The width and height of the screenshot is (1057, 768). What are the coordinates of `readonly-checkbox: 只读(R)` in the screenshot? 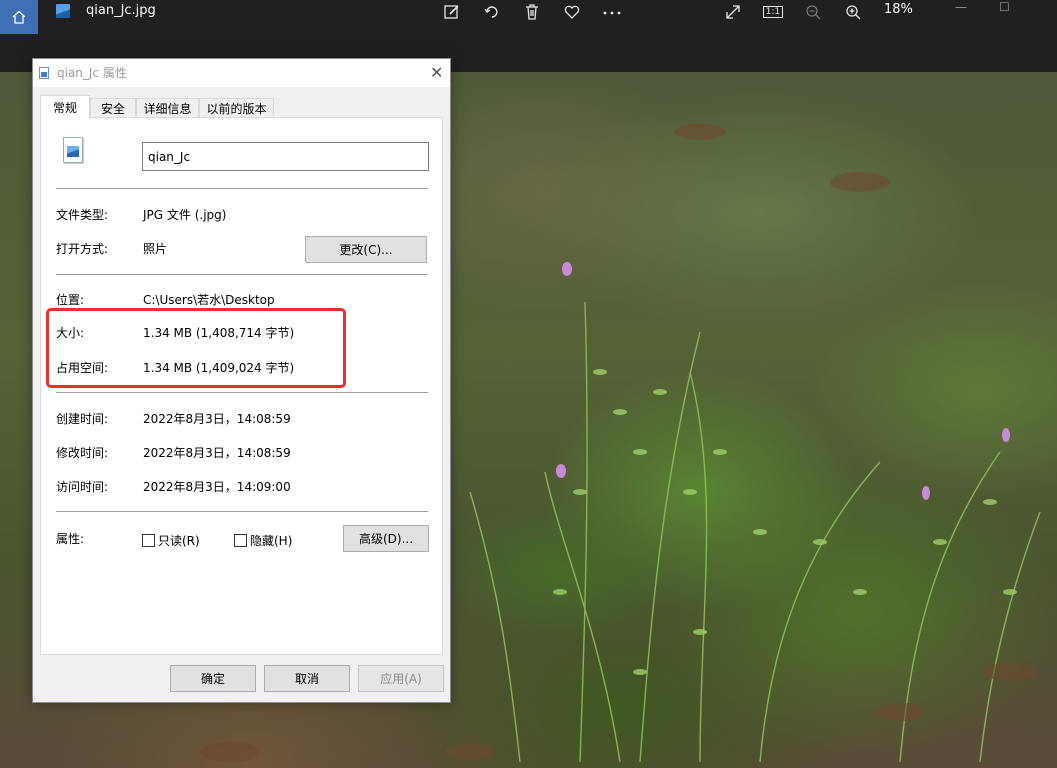 It's located at (171, 540).